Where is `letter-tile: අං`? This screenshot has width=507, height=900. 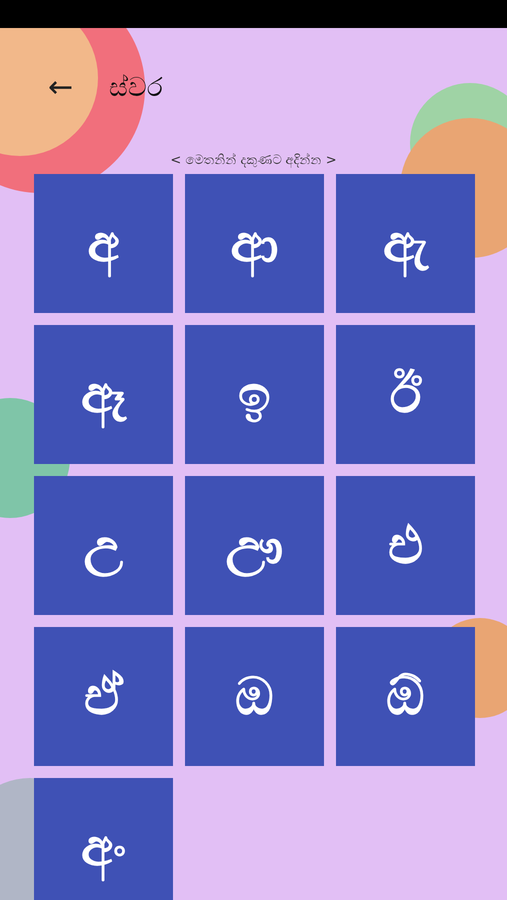 letter-tile: අං is located at coordinates (103, 839).